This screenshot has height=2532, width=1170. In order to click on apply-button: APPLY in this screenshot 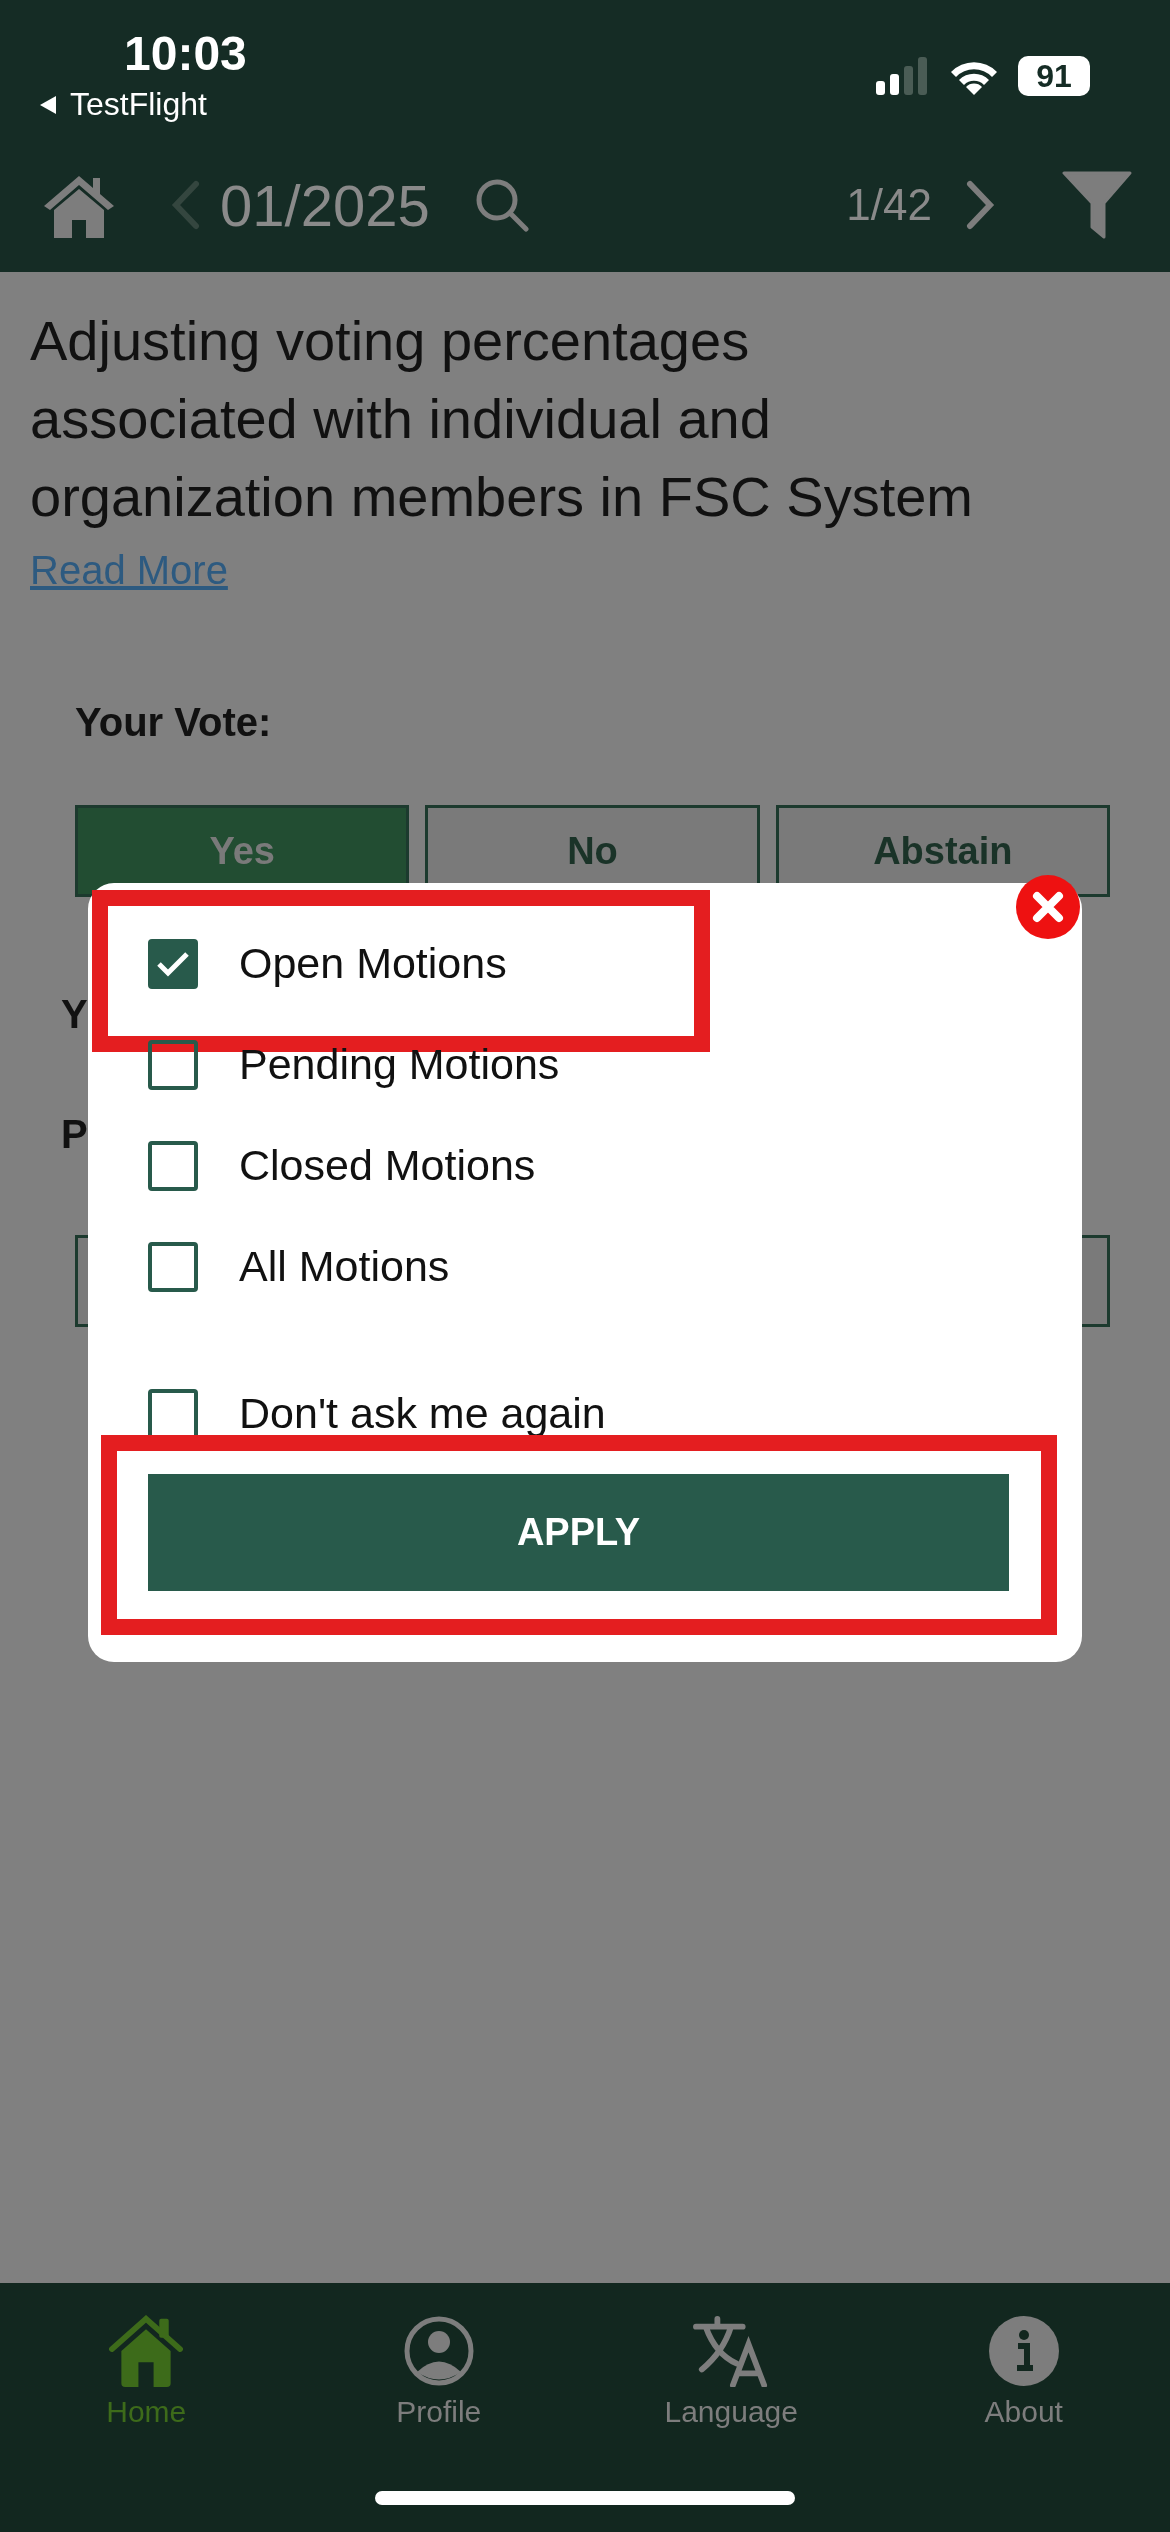, I will do `click(578, 1532)`.